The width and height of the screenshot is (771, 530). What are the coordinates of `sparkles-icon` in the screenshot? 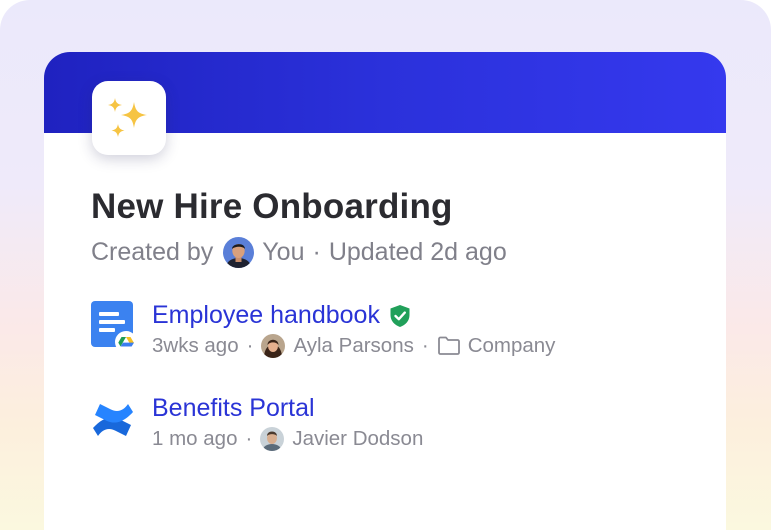 It's located at (129, 118).